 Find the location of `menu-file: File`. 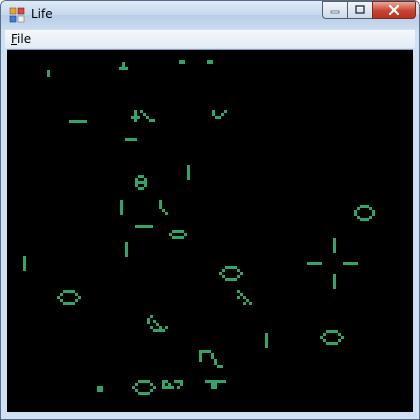

menu-file: File is located at coordinates (21, 39).